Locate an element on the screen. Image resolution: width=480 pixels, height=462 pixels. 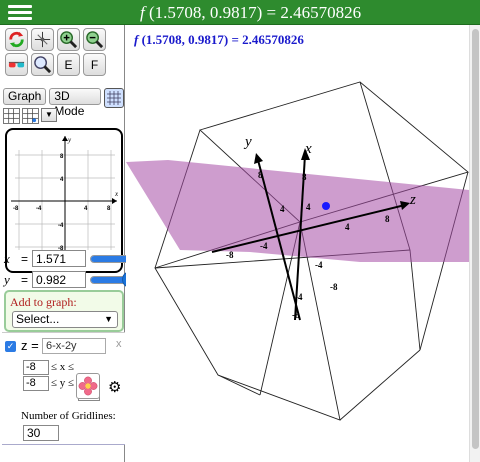
y-equals: = is located at coordinates (25, 279).